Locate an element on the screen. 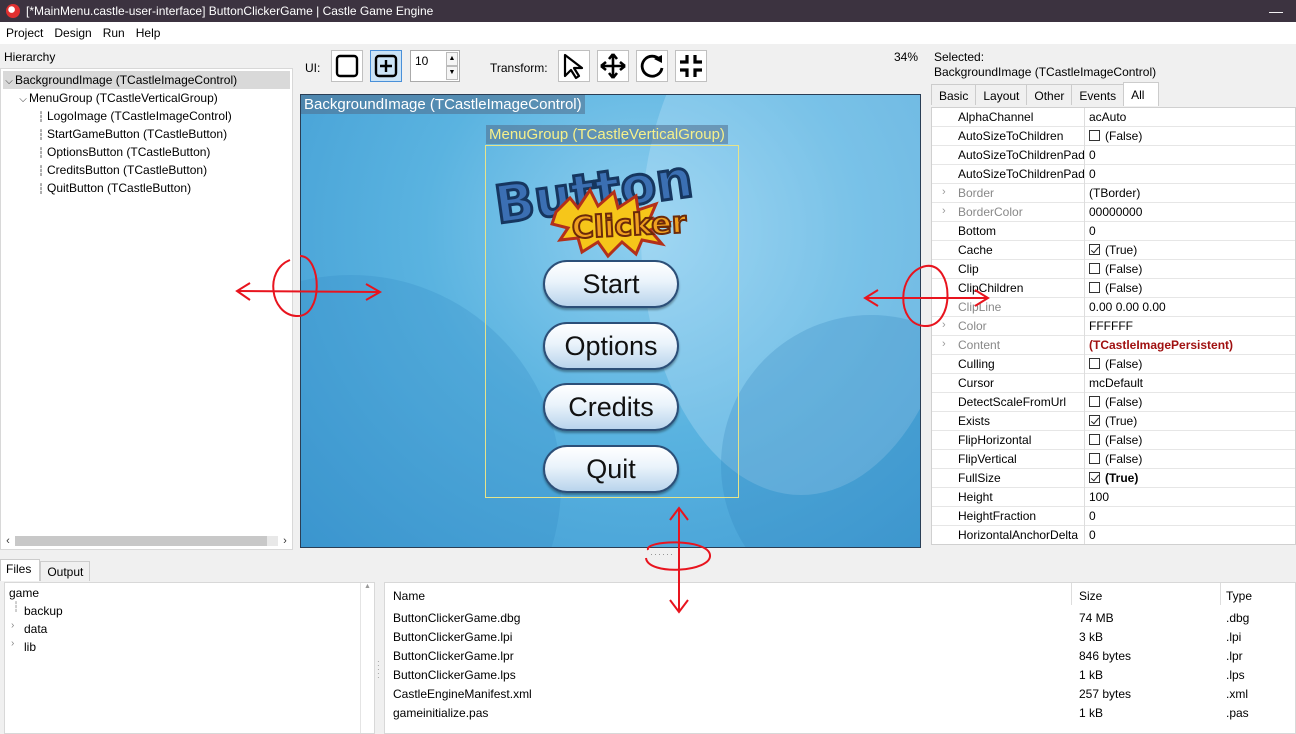  property-row: AutoSizeToChildrenPaddingRight 0 is located at coordinates (1113, 155).